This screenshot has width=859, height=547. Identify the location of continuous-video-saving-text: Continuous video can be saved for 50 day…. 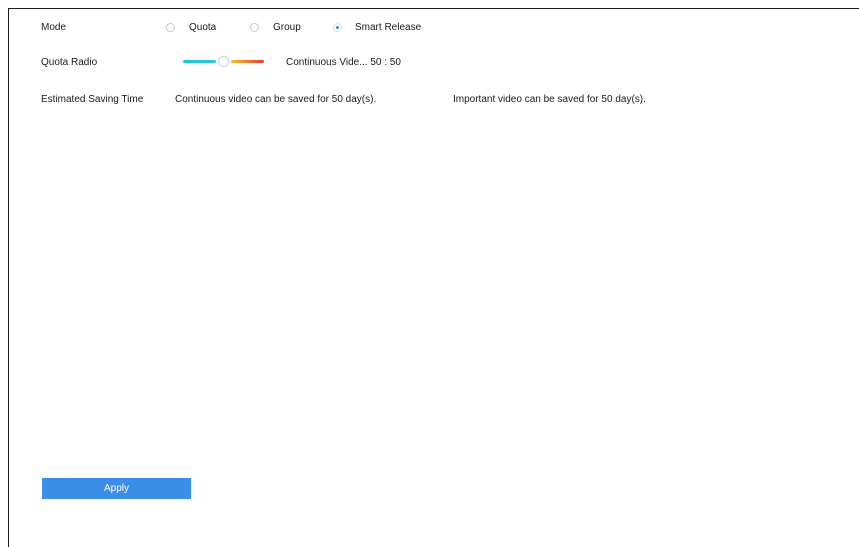
(276, 99).